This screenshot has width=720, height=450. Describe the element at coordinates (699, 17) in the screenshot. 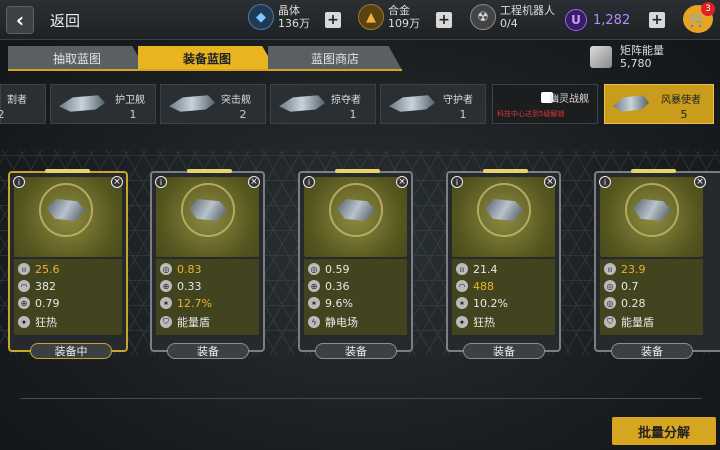

I see `shop-cart-button: 🛒 3` at that location.